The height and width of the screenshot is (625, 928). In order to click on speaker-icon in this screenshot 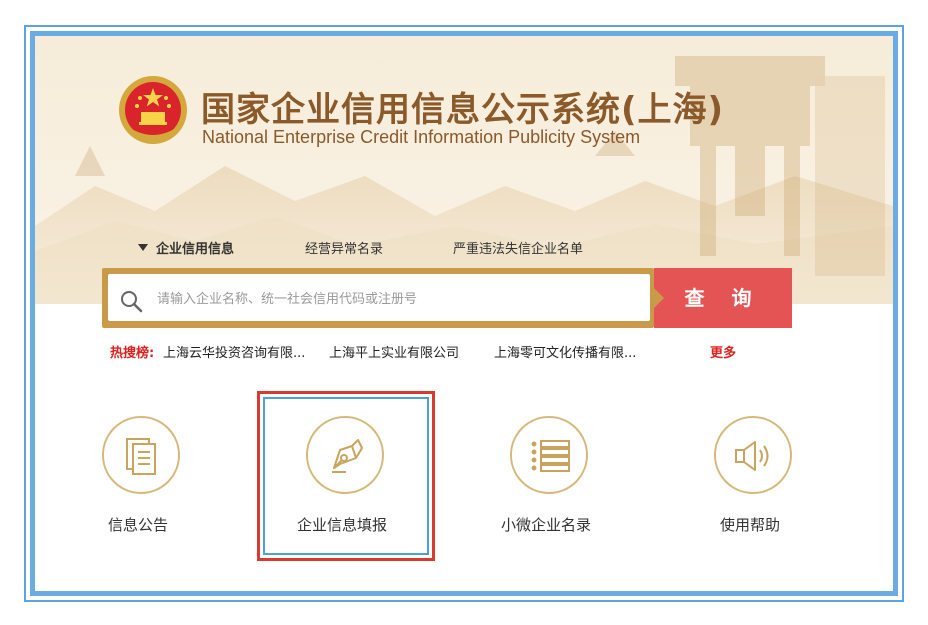, I will do `click(752, 456)`.